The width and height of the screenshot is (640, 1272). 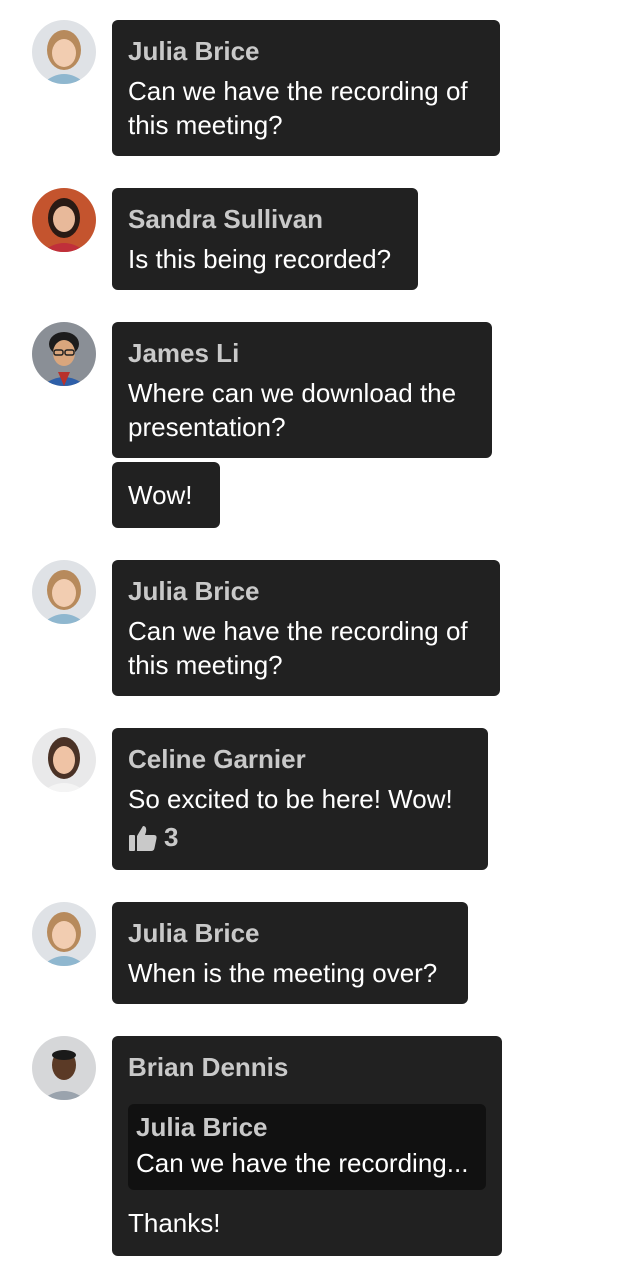 I want to click on message-text: Where can we download the, so click(x=292, y=393).